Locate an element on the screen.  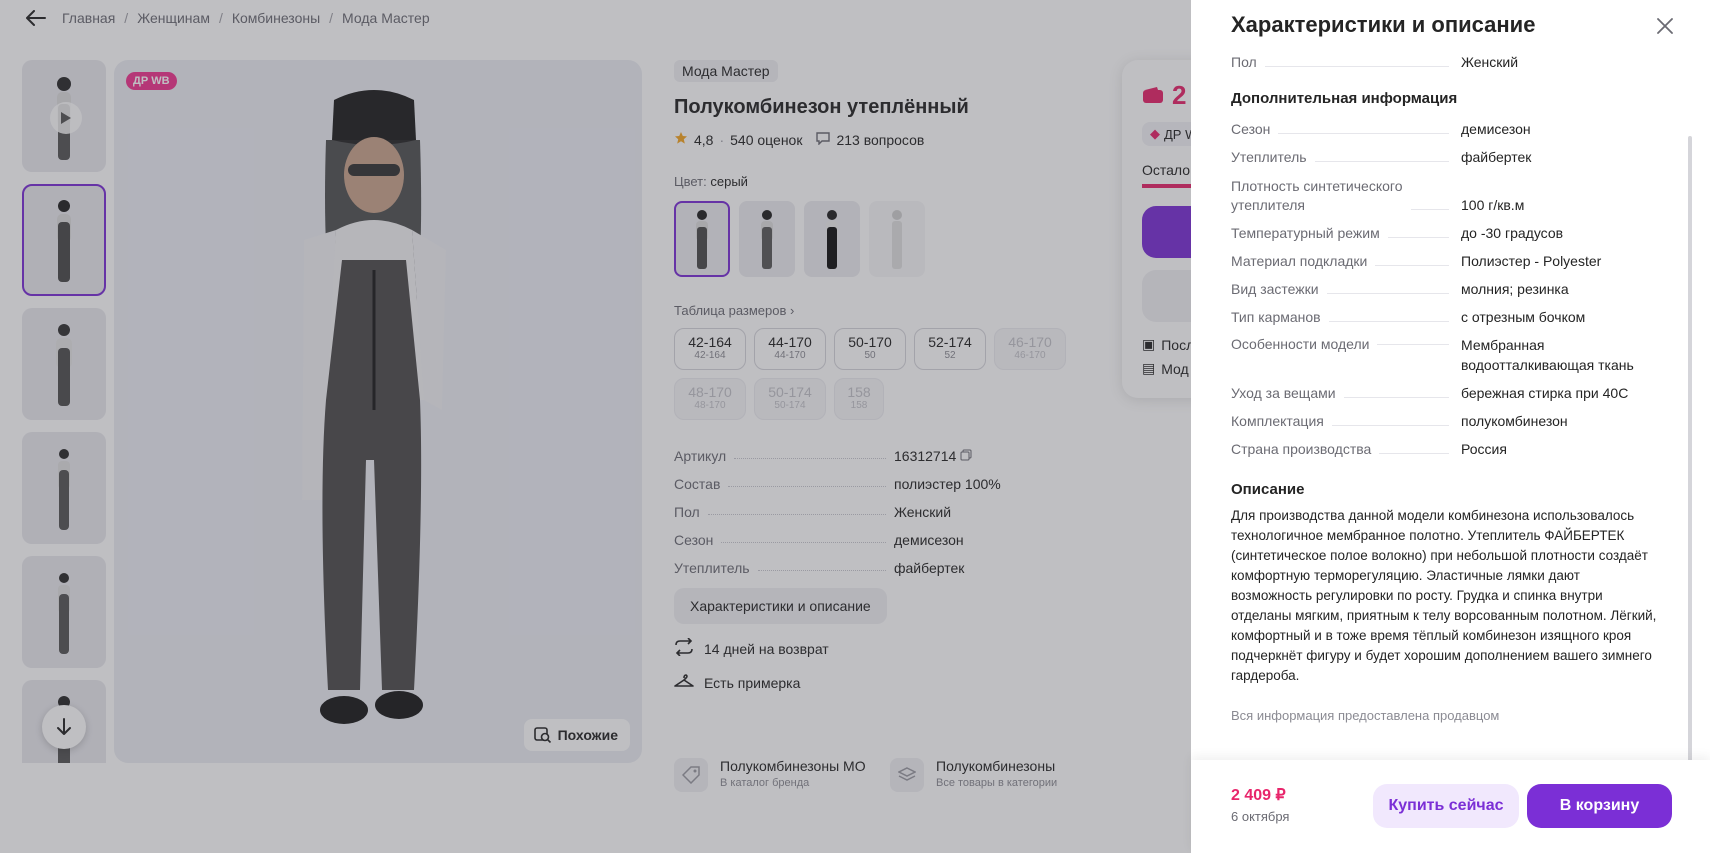
char-row: Материал подкладки Полиэстер - Polyester is located at coordinates (1444, 257).